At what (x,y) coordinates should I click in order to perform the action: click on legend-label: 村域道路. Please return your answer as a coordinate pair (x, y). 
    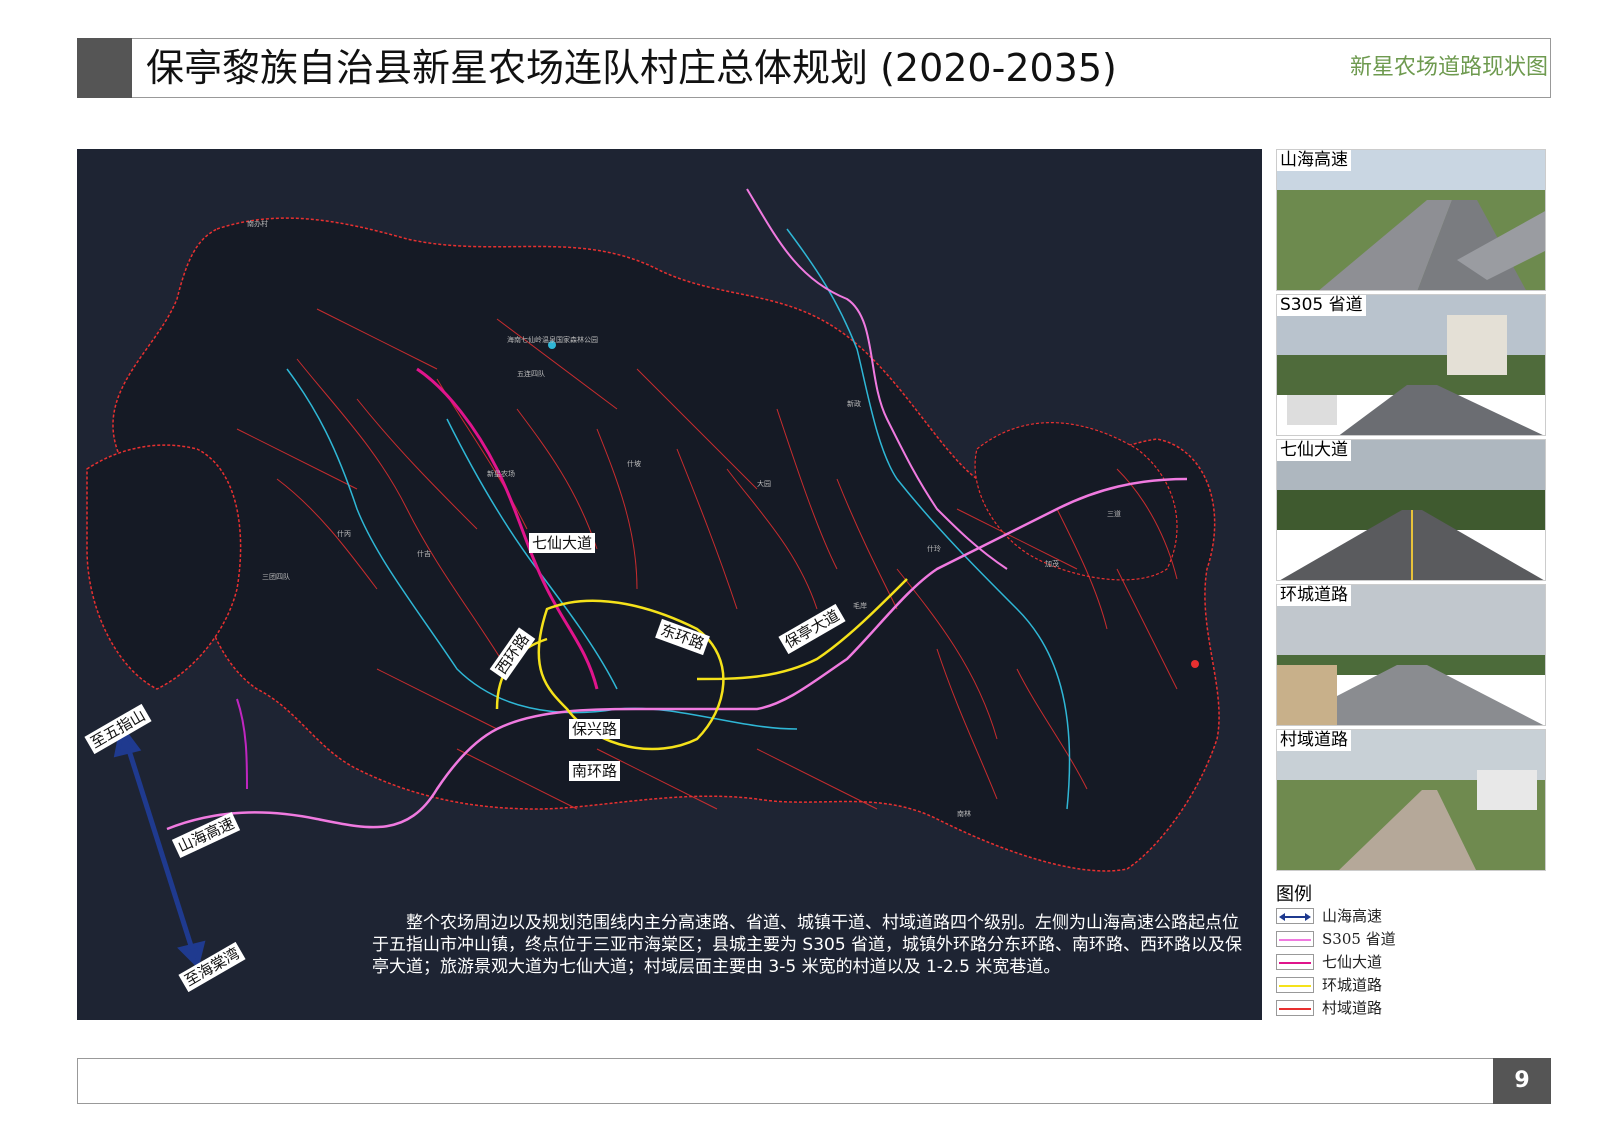
    Looking at the image, I should click on (1352, 1008).